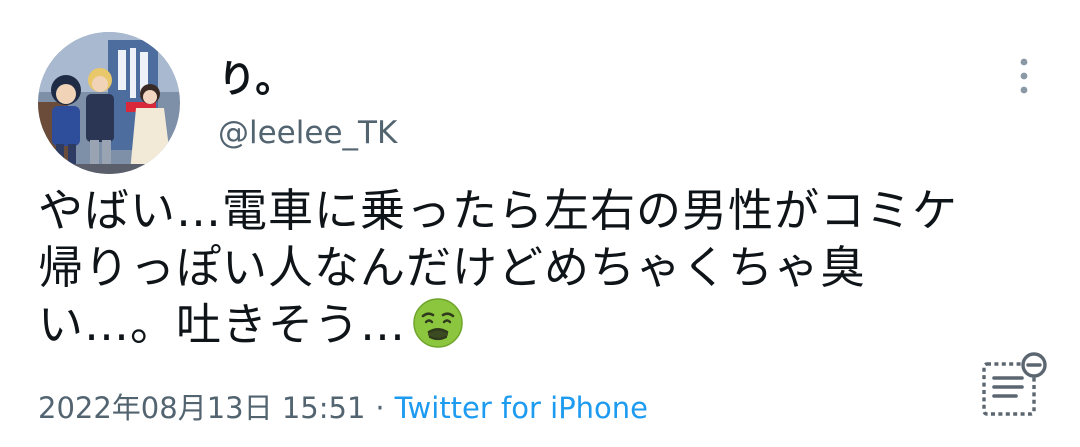 This screenshot has height=447, width=1080. I want to click on thread-reader-button, so click(1015, 387).